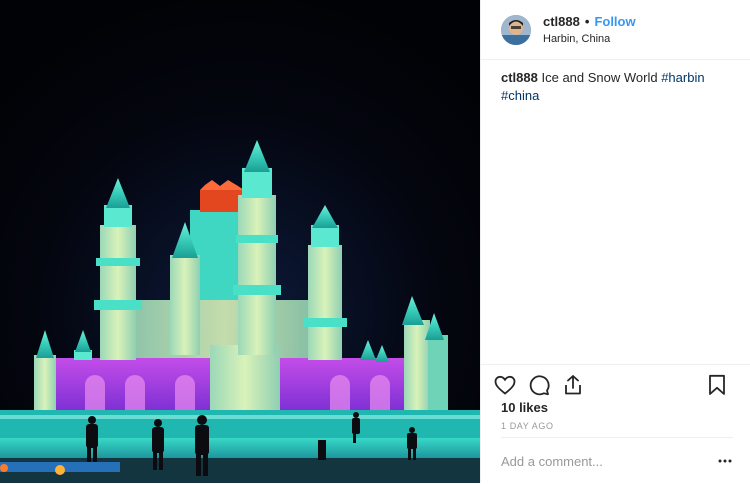 Image resolution: width=750 pixels, height=484 pixels. I want to click on caption-text: Ice and Snow World, so click(599, 77).